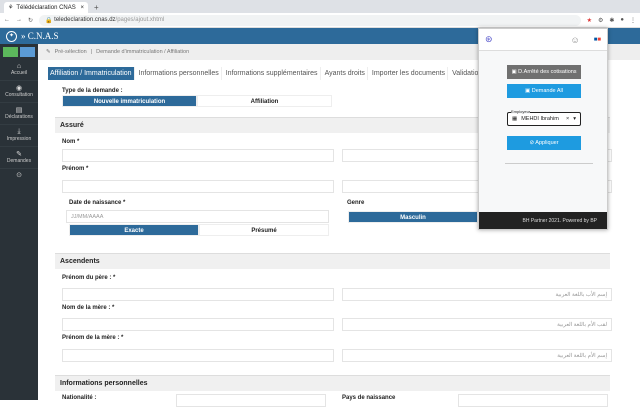 The image size is (640, 407). What do you see at coordinates (19, 131) in the screenshot?
I see `download-icon: ⤓` at bounding box center [19, 131].